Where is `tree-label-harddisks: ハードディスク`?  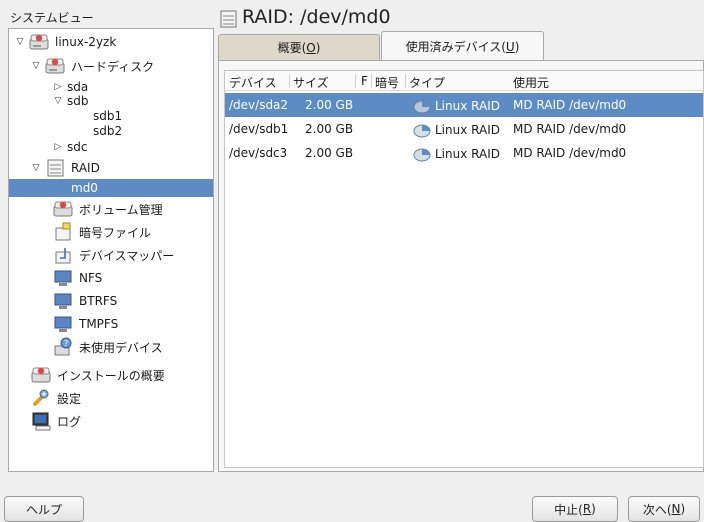 tree-label-harddisks: ハードディスク is located at coordinates (113, 66).